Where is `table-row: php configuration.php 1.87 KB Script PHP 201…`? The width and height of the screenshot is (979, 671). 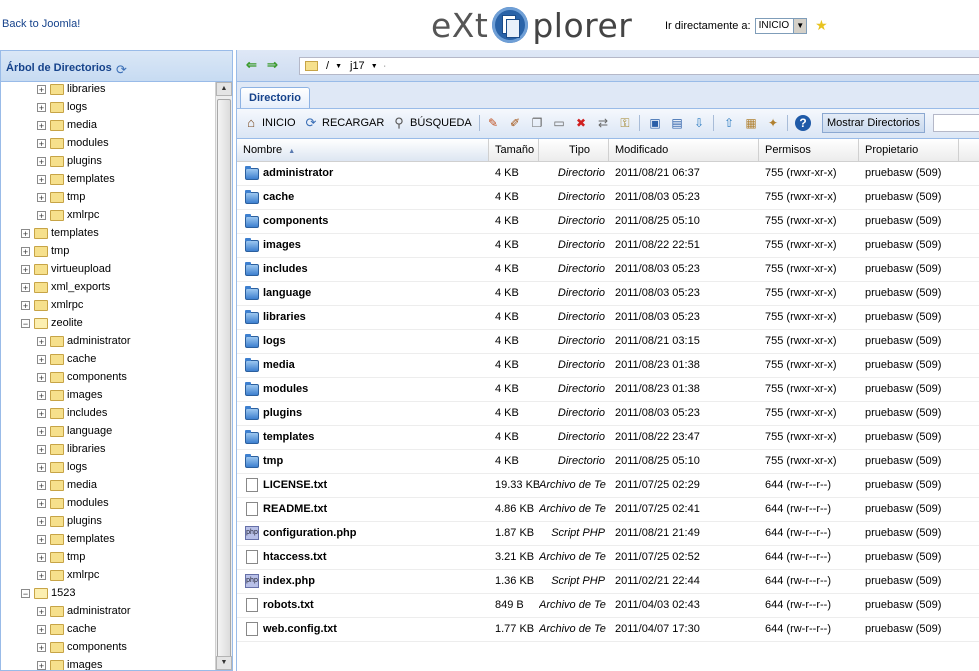
table-row: php configuration.php 1.87 KB Script PHP 201… is located at coordinates (608, 534).